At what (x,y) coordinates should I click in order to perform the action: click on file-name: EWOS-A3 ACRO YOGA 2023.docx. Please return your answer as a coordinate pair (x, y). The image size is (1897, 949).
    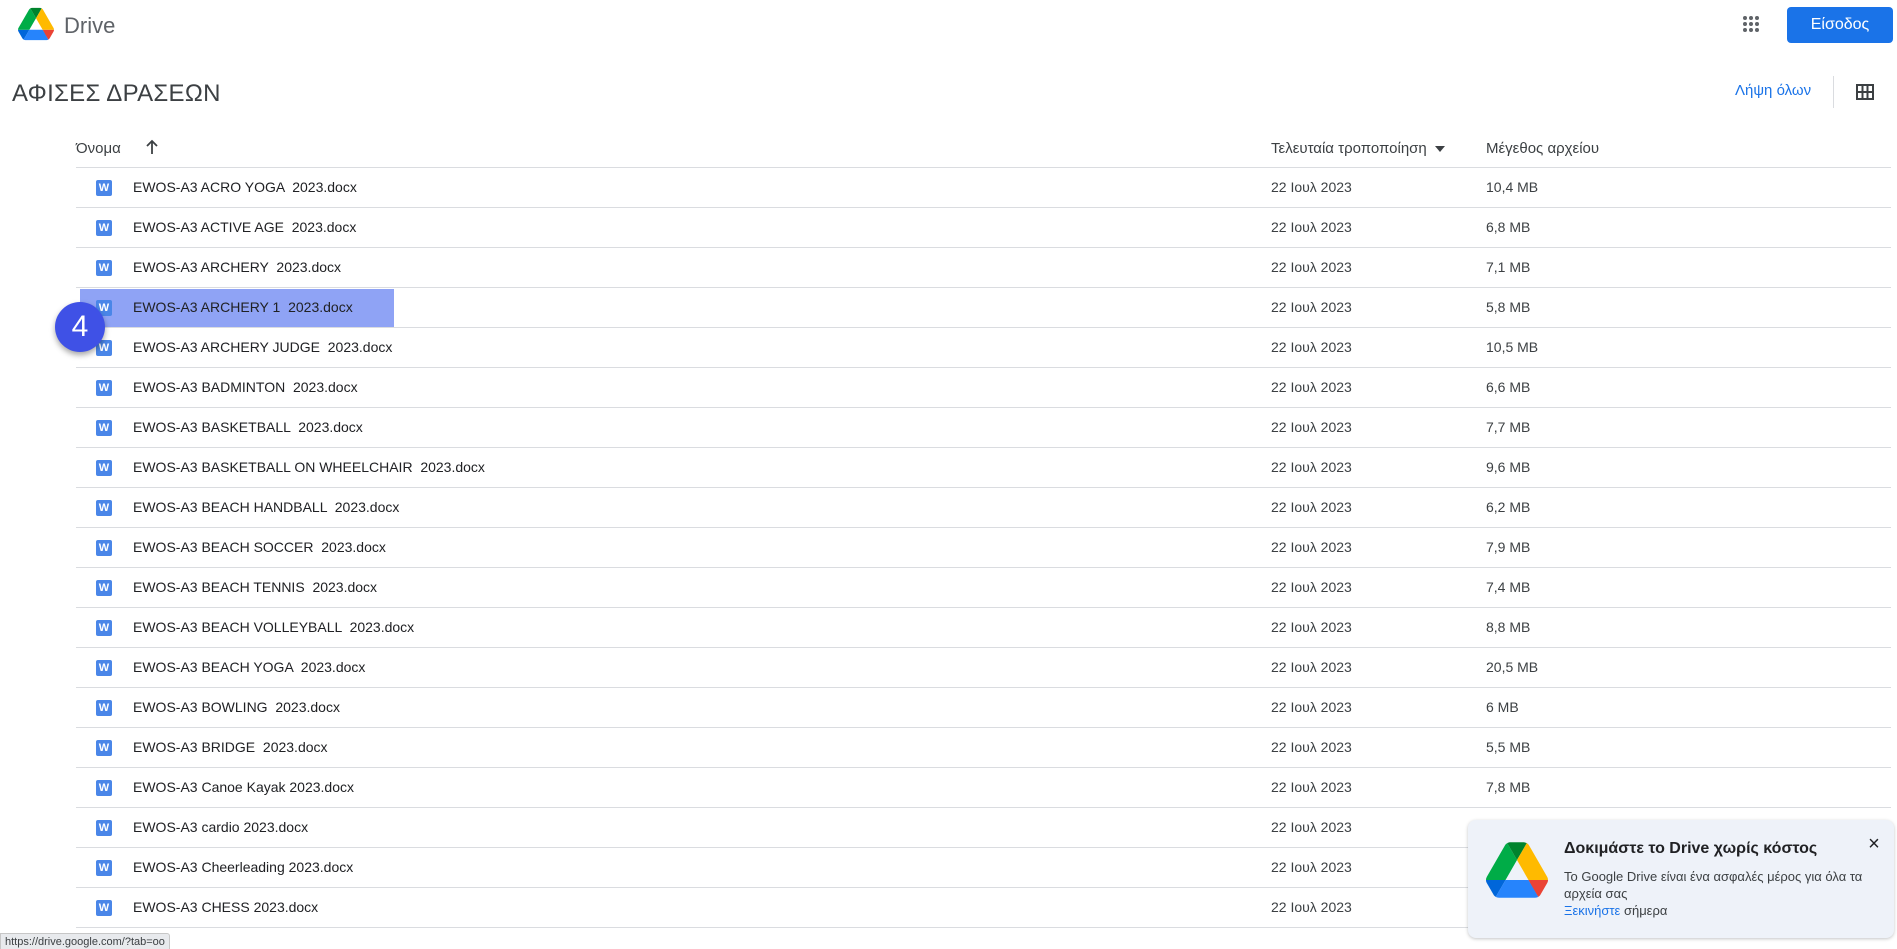
    Looking at the image, I should click on (245, 187).